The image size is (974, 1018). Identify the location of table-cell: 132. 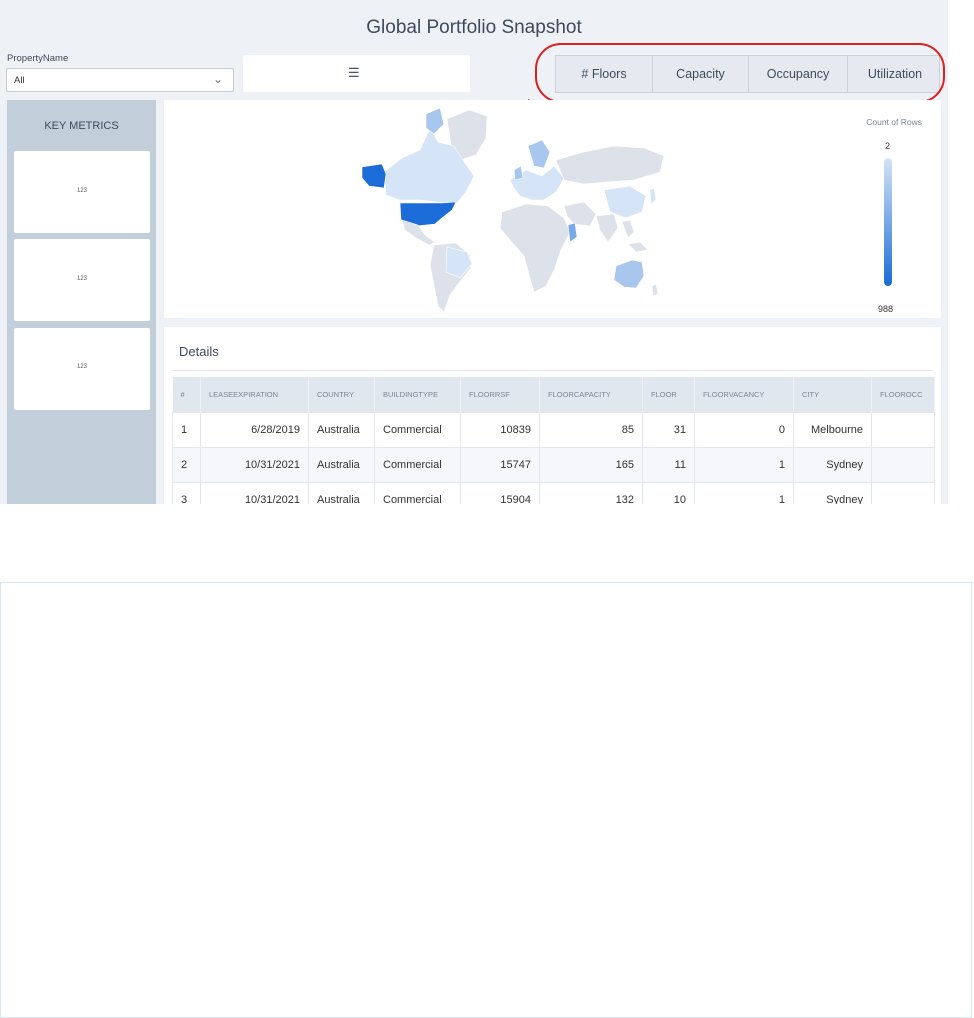
(591, 493).